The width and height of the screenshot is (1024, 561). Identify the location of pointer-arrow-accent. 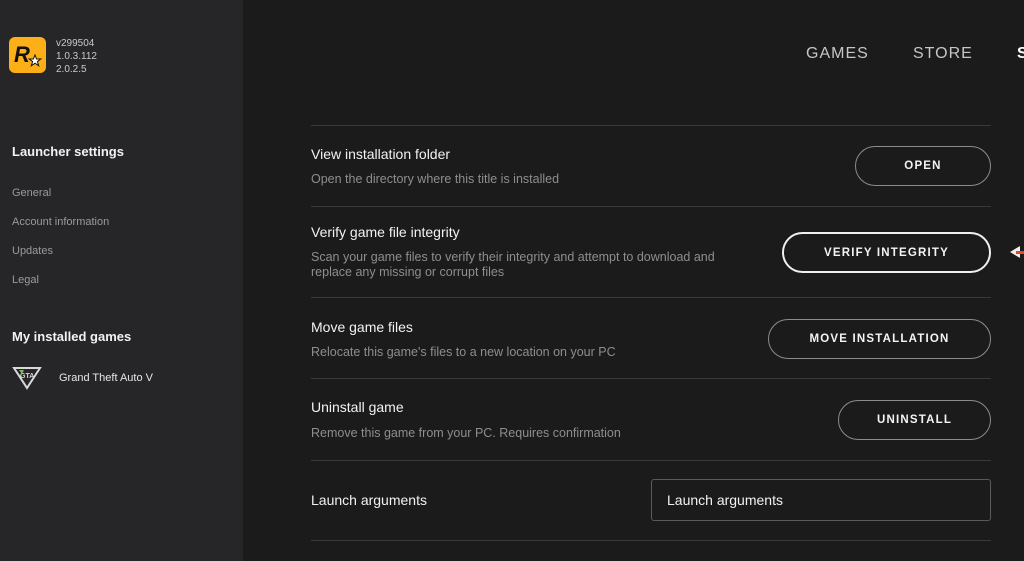
(1020, 252).